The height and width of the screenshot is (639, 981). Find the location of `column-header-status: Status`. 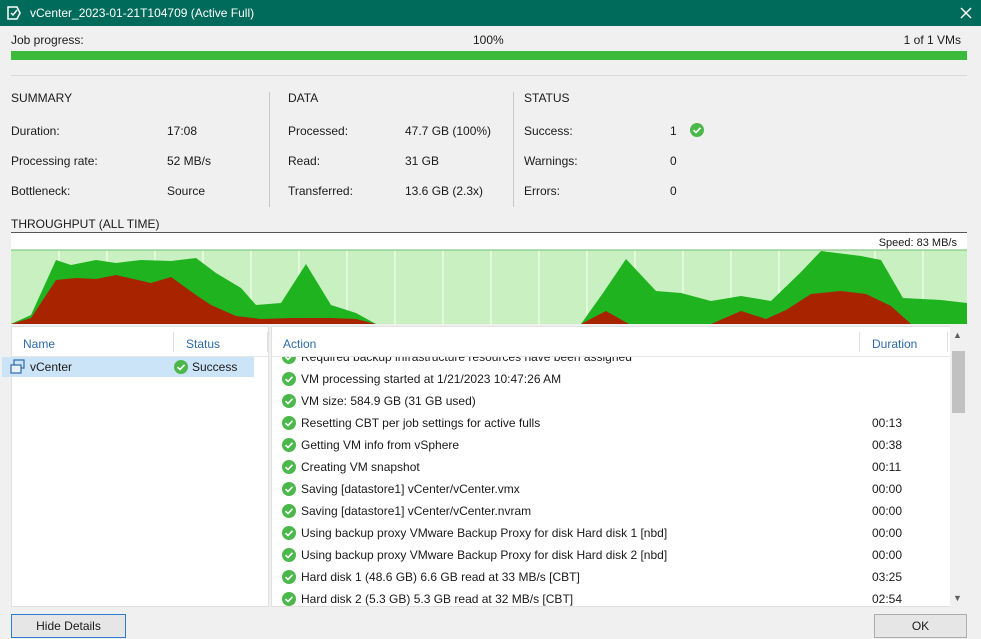

column-header-status: Status is located at coordinates (203, 344).